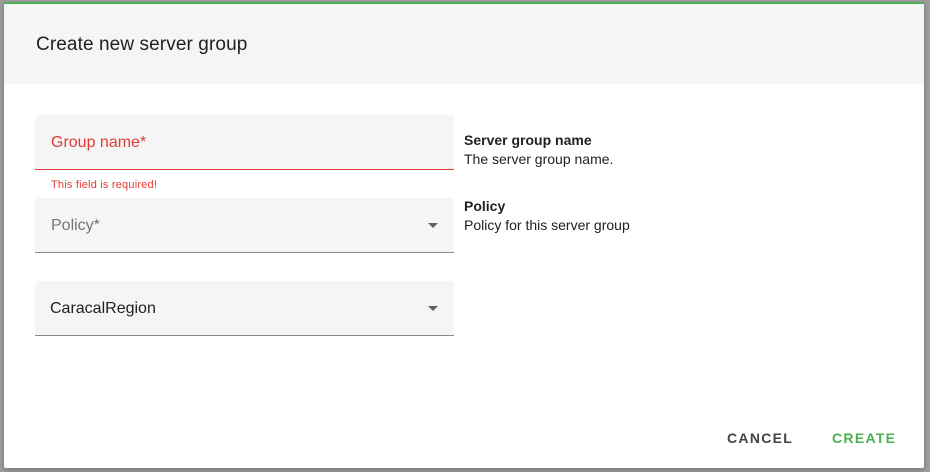  Describe the element at coordinates (104, 185) in the screenshot. I see `group-name-error: This field is required!` at that location.